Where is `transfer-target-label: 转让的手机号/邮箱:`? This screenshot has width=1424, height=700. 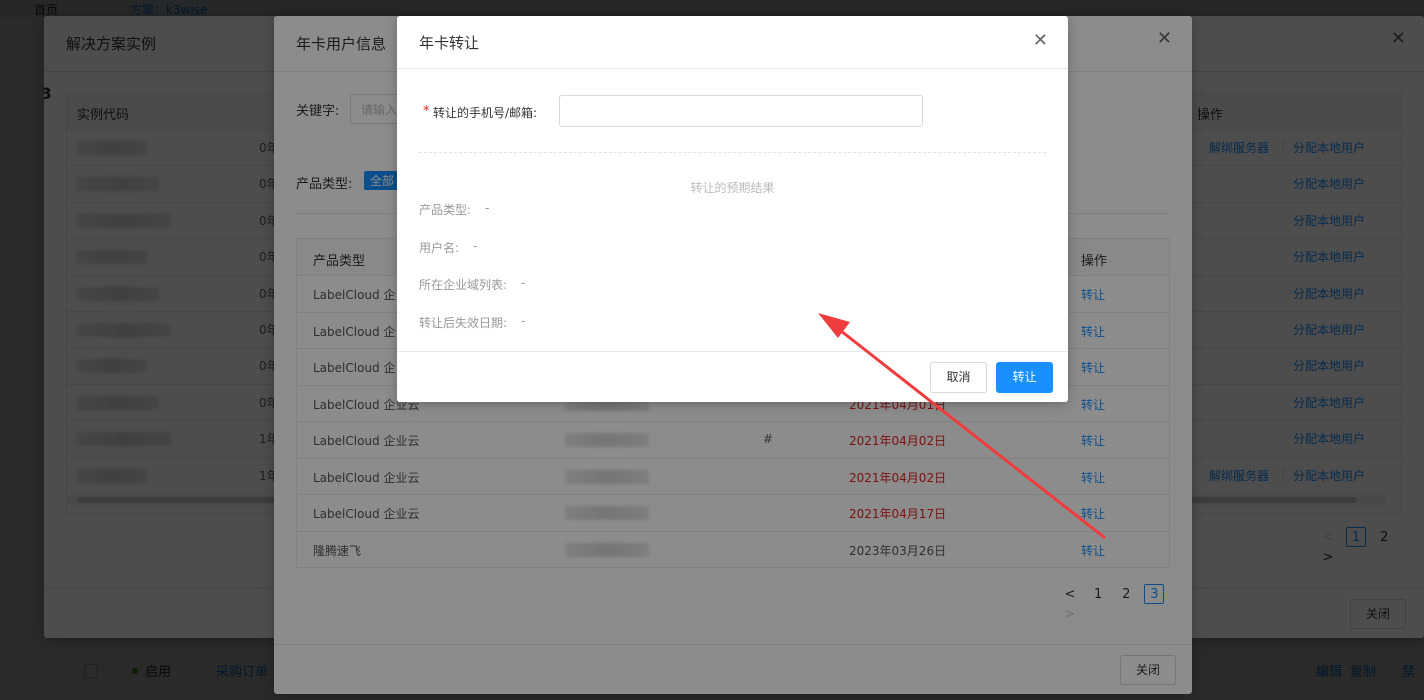
transfer-target-label: 转让的手机号/邮箱: is located at coordinates (485, 113).